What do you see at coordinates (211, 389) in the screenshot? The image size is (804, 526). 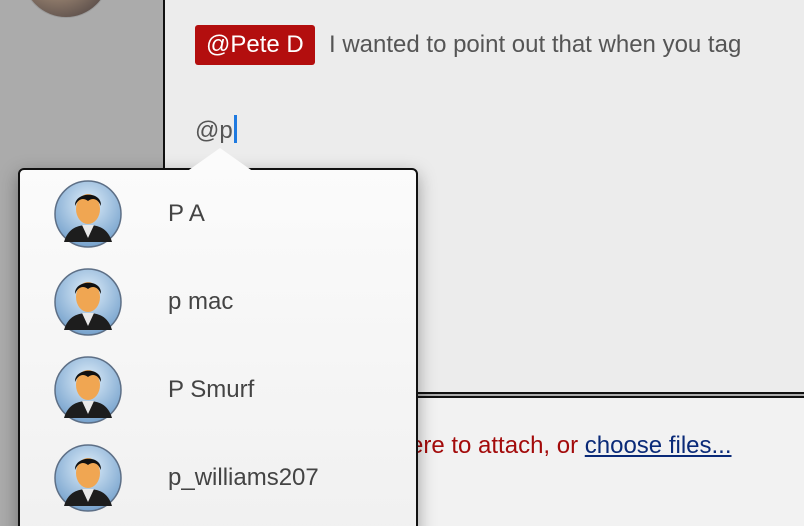 I see `suggestion-label: P Smurf` at bounding box center [211, 389].